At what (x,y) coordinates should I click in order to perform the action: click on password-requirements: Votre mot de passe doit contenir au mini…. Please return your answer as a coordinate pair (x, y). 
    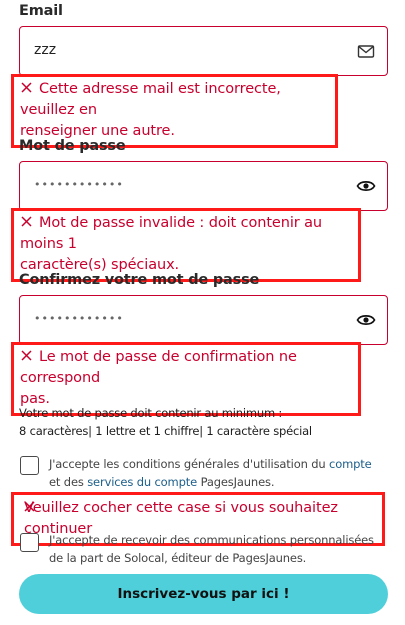
    Looking at the image, I should click on (165, 422).